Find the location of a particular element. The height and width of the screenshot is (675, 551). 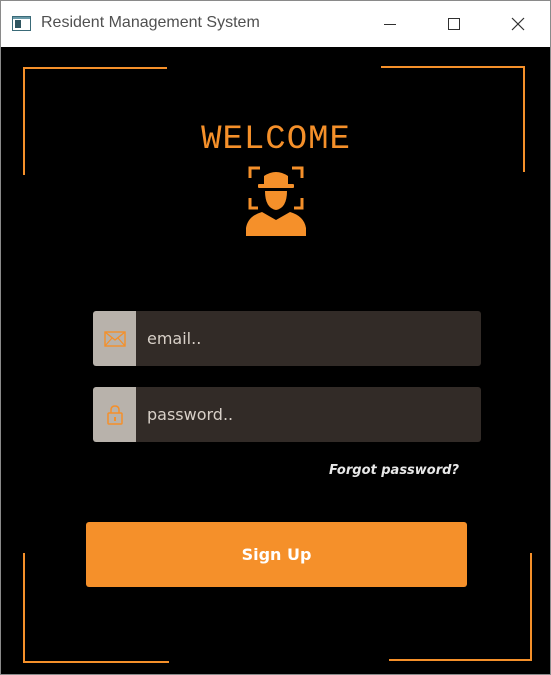

maximize-icon is located at coordinates (454, 24).